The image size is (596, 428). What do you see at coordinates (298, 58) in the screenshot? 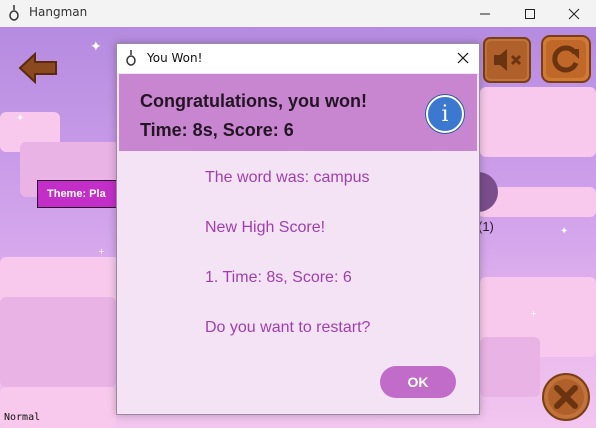
I see `dialog-titlebar: You Won!` at bounding box center [298, 58].